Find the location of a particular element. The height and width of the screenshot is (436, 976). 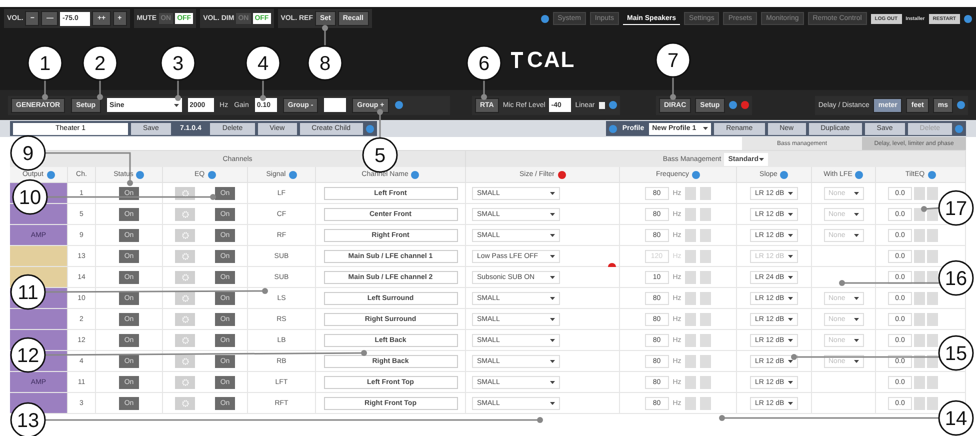

increase-button is located at coordinates (932, 277).